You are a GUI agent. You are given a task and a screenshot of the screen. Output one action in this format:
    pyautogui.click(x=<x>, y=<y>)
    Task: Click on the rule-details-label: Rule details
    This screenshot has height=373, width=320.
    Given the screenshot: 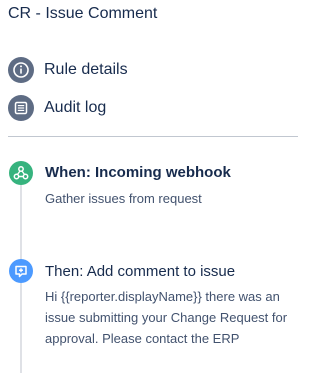 What is the action you would take?
    pyautogui.click(x=86, y=69)
    